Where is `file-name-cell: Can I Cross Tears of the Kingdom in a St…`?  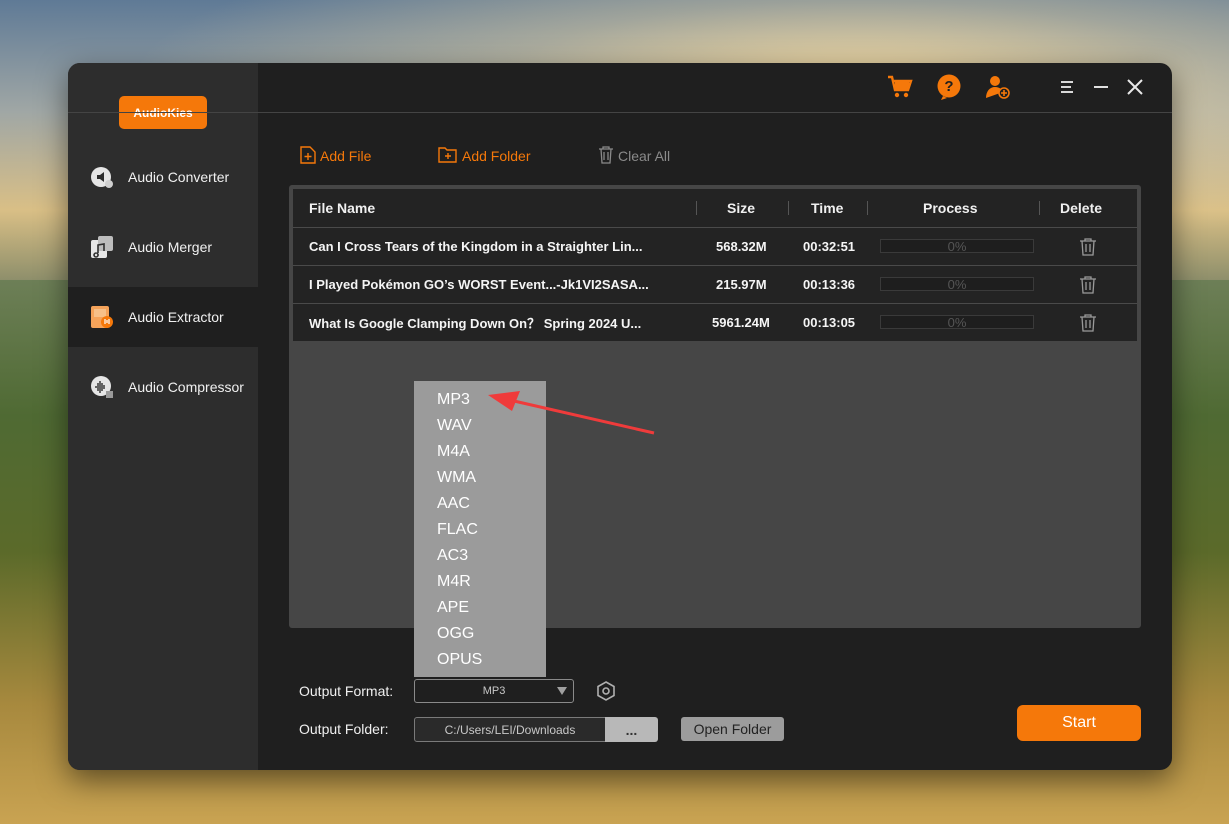
file-name-cell: Can I Cross Tears of the Kingdom in a St… is located at coordinates (476, 246).